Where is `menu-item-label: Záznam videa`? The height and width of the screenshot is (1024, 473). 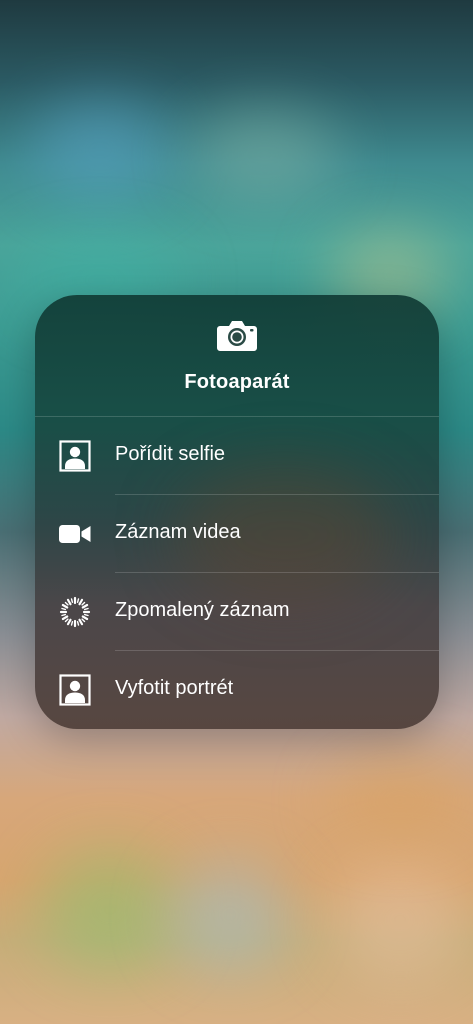
menu-item-label: Záznam videa is located at coordinates (178, 532).